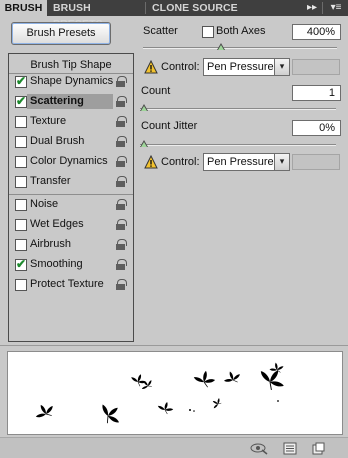  I want to click on option-label: Transfer, so click(50, 181).